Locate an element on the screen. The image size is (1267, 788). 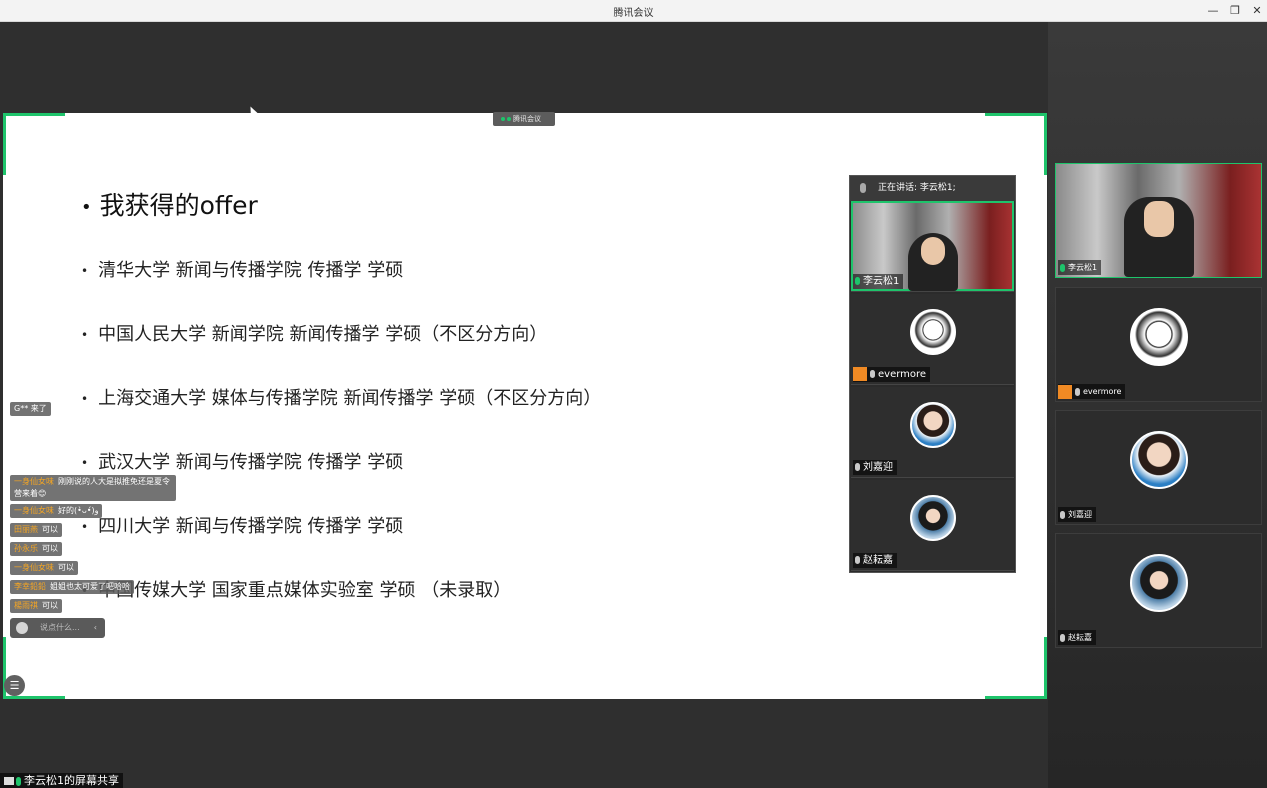
video-tile: evermore is located at coordinates (932, 339).